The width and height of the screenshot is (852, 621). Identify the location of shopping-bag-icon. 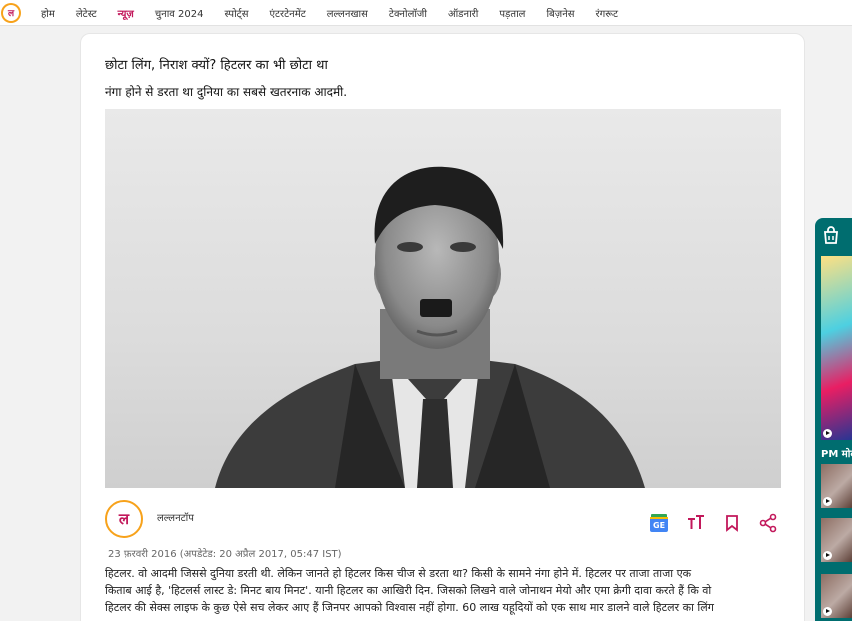
(831, 235).